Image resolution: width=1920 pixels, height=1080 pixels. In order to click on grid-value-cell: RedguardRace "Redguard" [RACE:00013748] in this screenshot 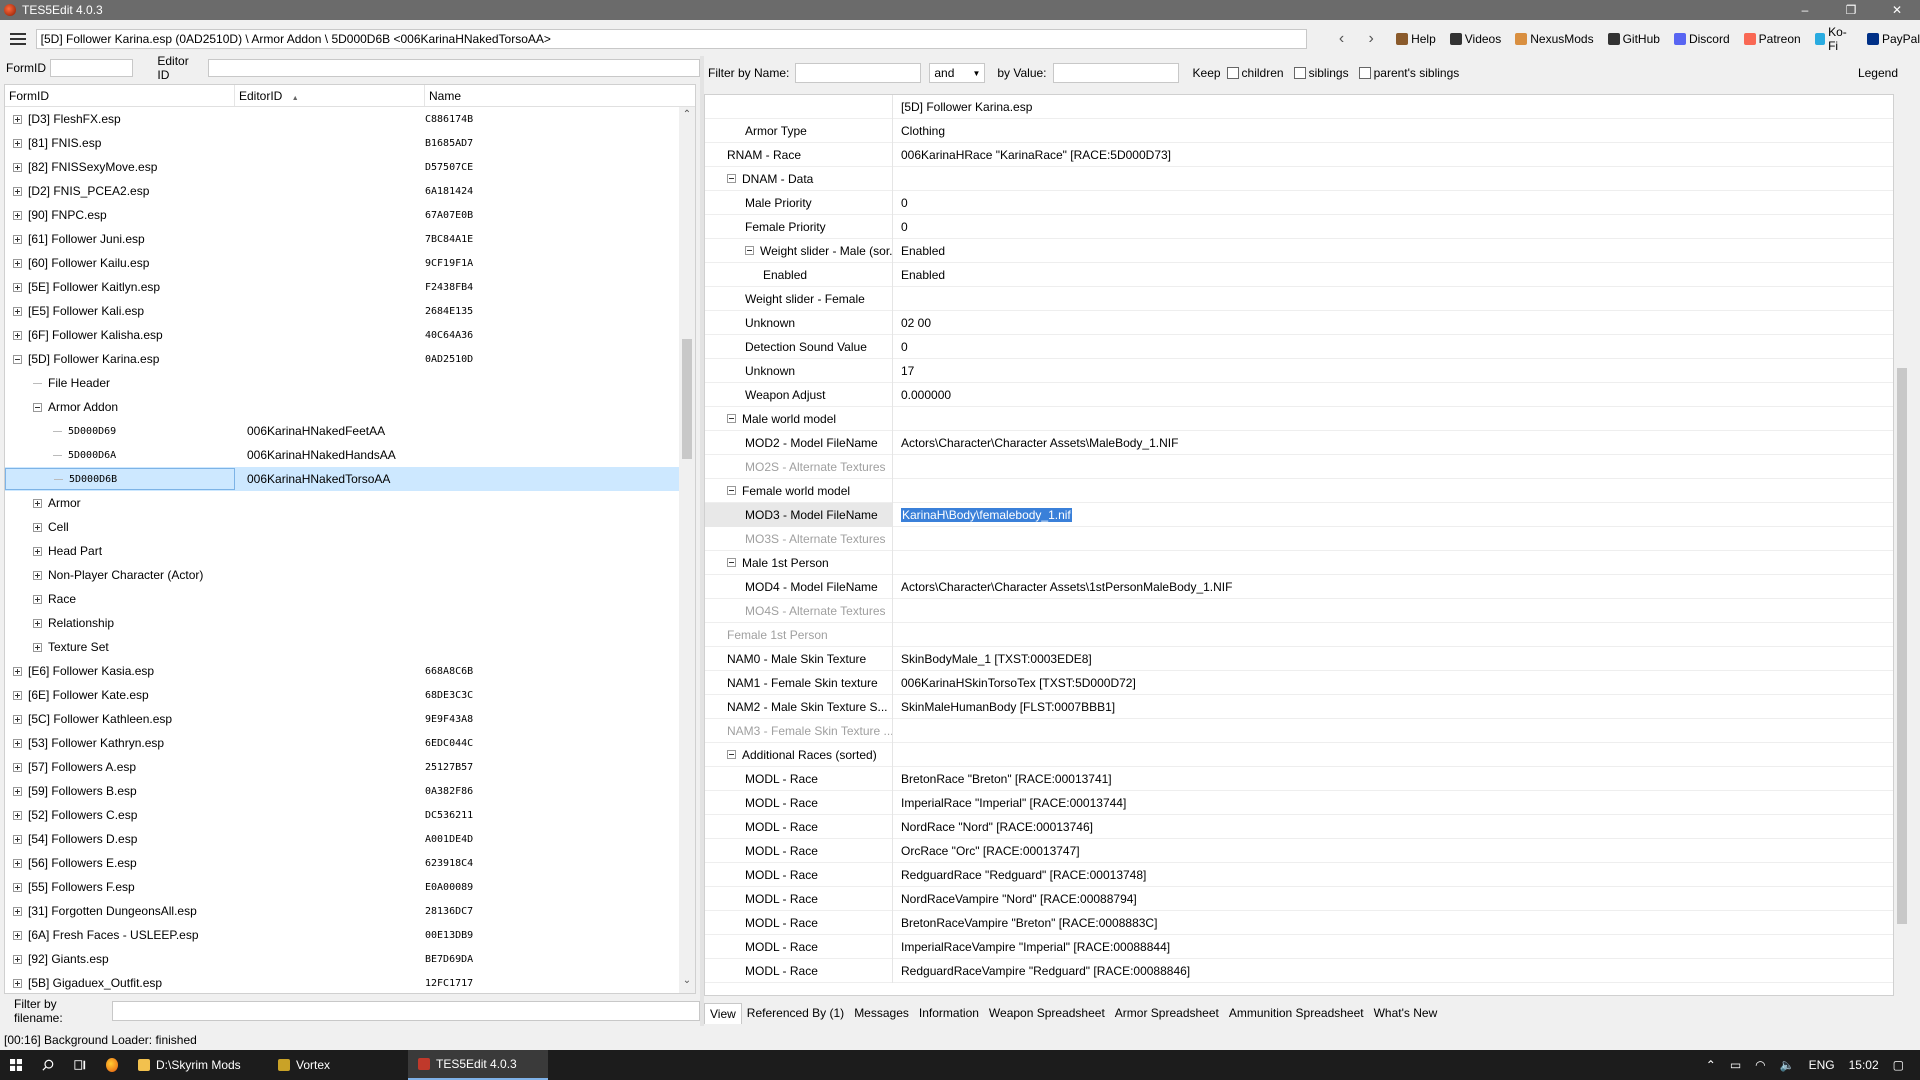, I will do `click(1019, 875)`.